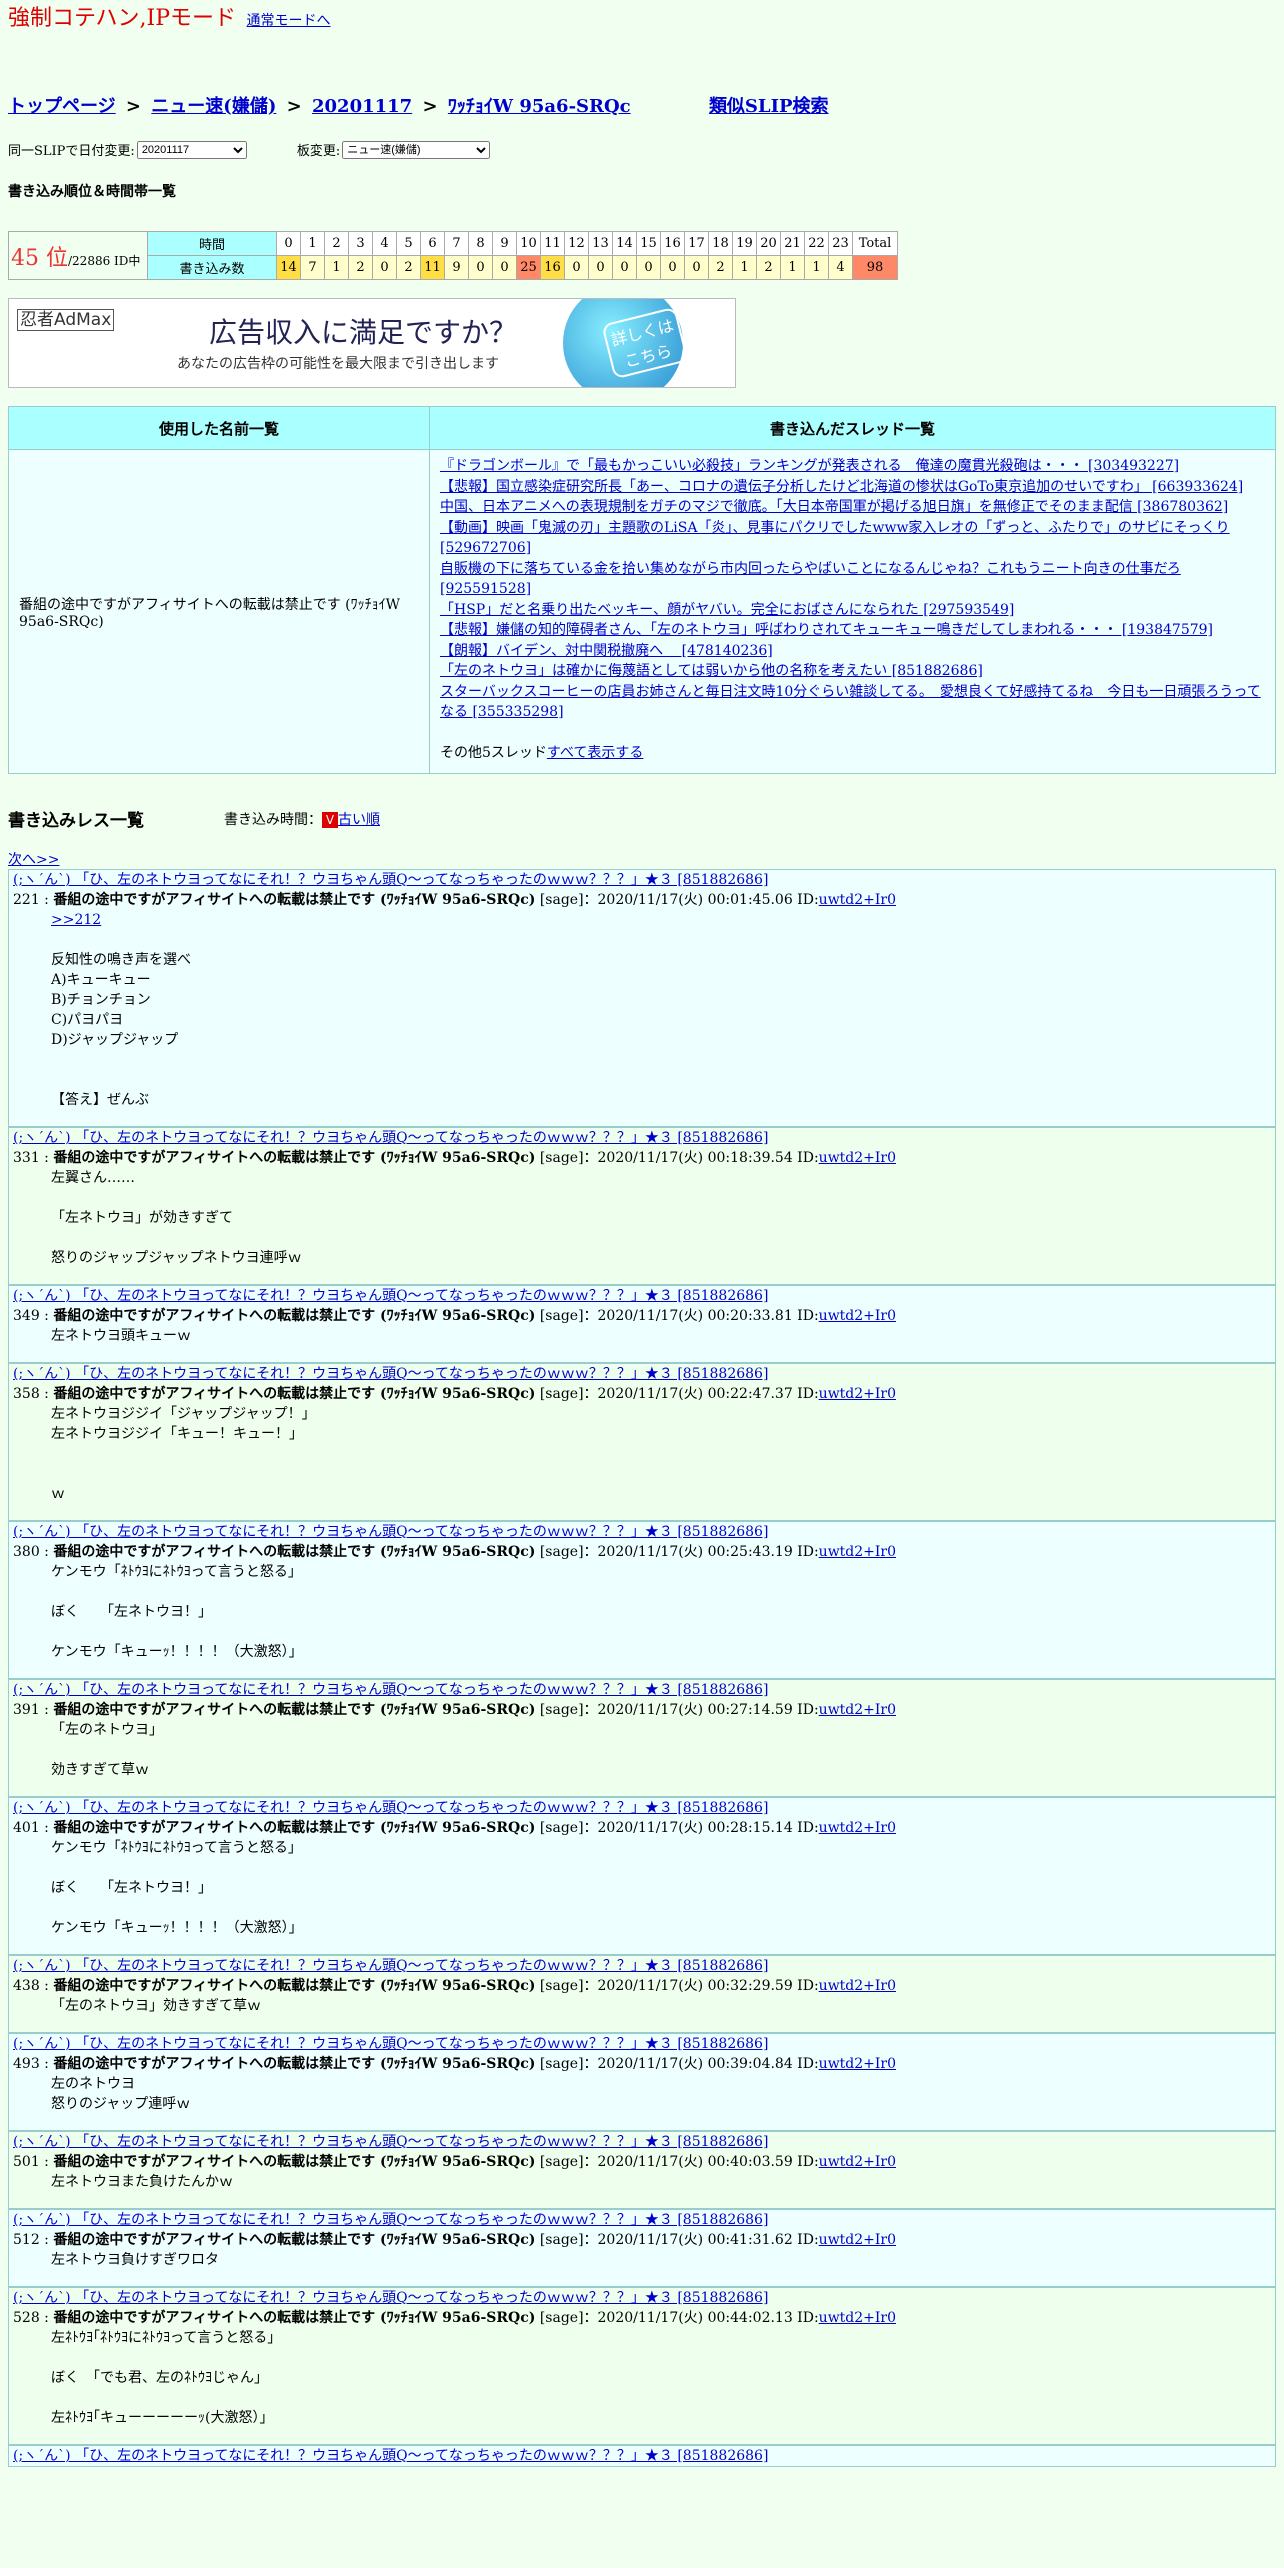 The width and height of the screenshot is (1284, 2568). I want to click on hour-cell: 8, so click(480, 243).